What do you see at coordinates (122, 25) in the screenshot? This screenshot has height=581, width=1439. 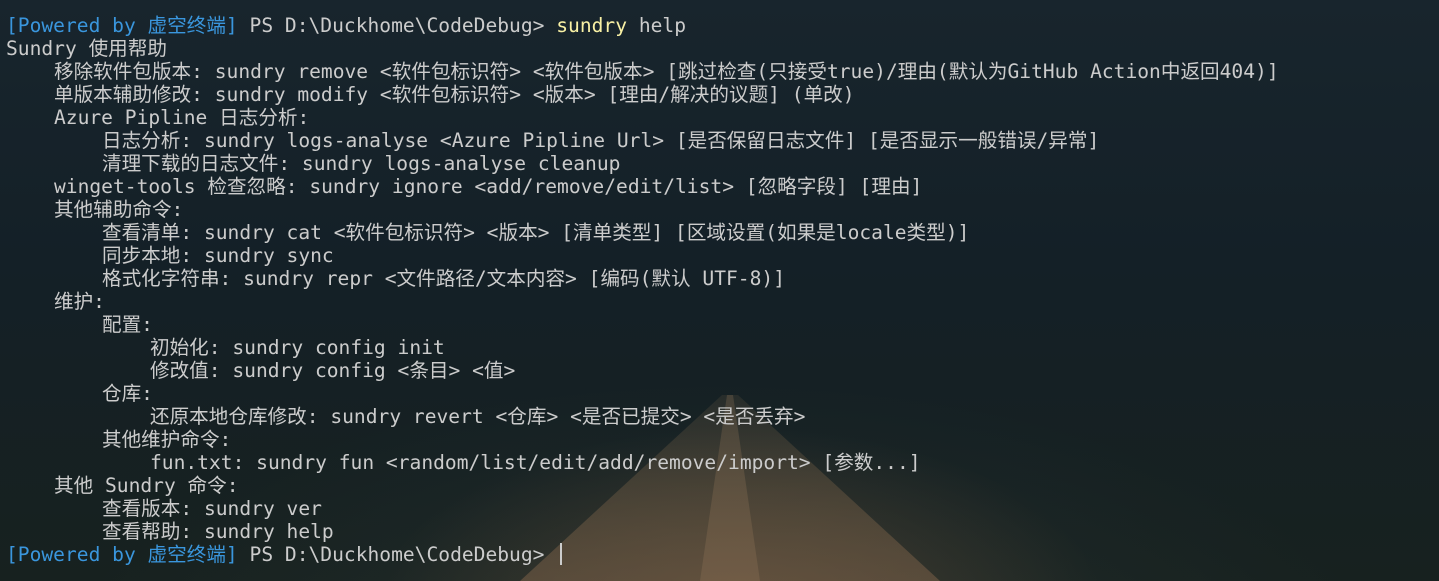 I see `prompt-prefix: [Powered by 虚空终端]` at bounding box center [122, 25].